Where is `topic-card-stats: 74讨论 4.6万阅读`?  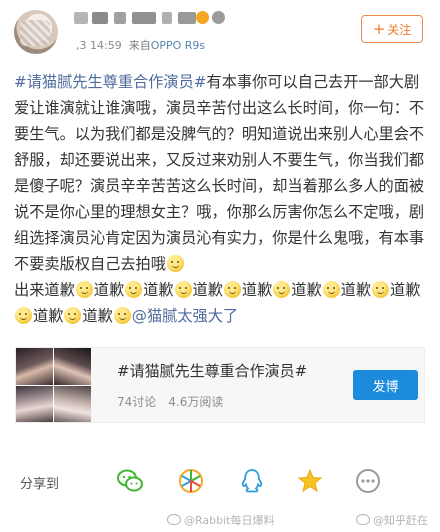
topic-card-stats: 74讨论 4.6万阅读 is located at coordinates (170, 401).